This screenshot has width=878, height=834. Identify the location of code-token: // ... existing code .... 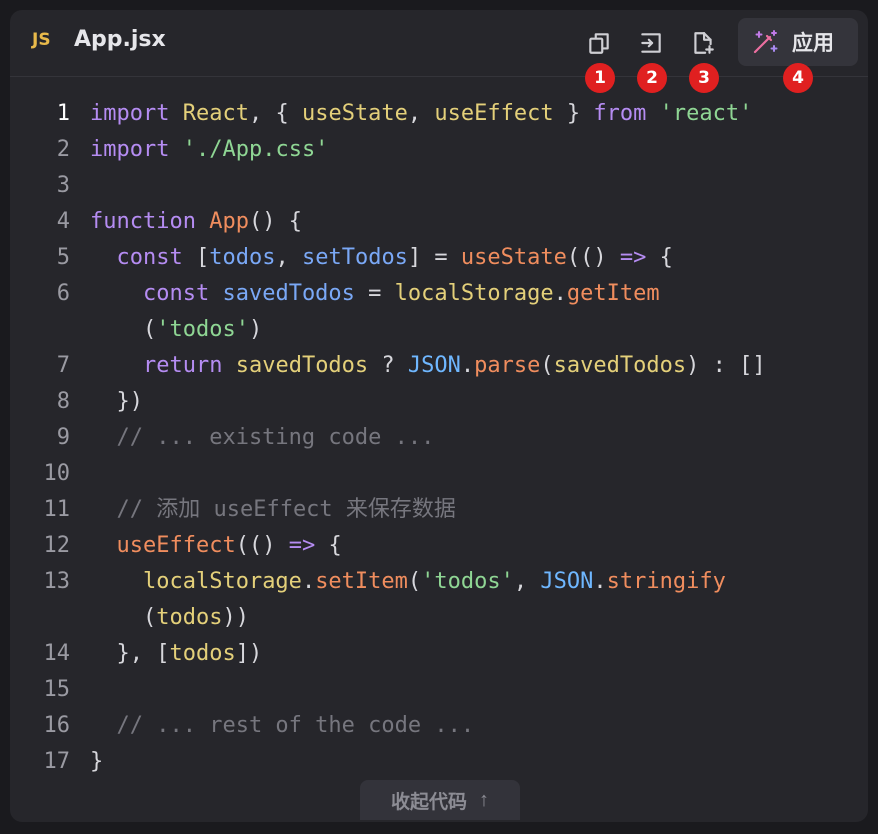
(262, 437).